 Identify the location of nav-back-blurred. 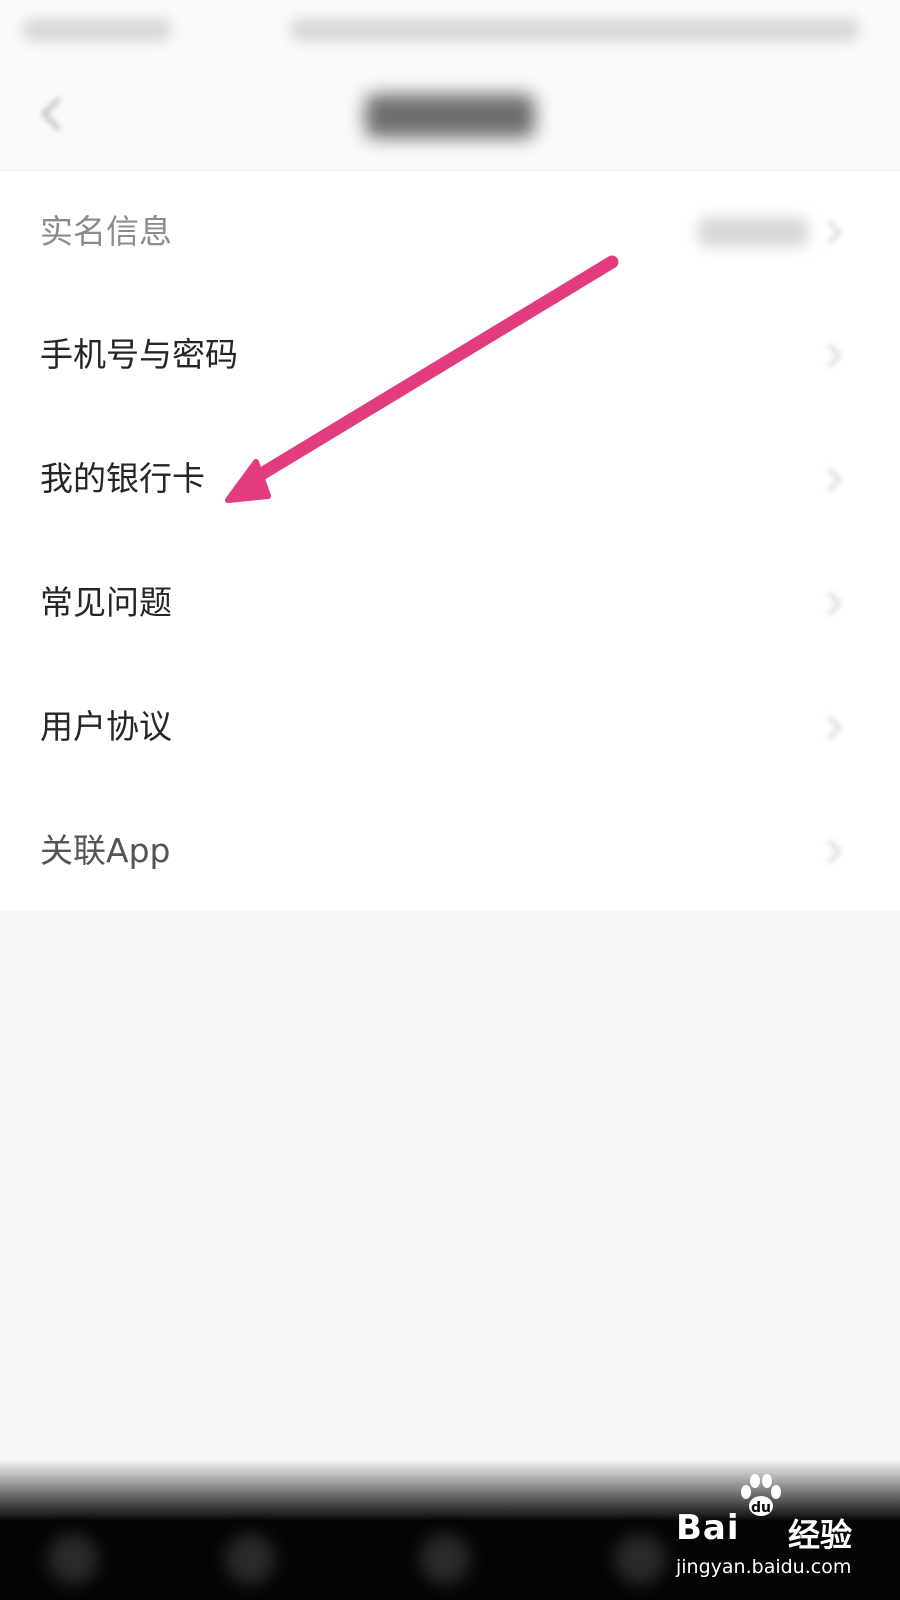
(250, 1559).